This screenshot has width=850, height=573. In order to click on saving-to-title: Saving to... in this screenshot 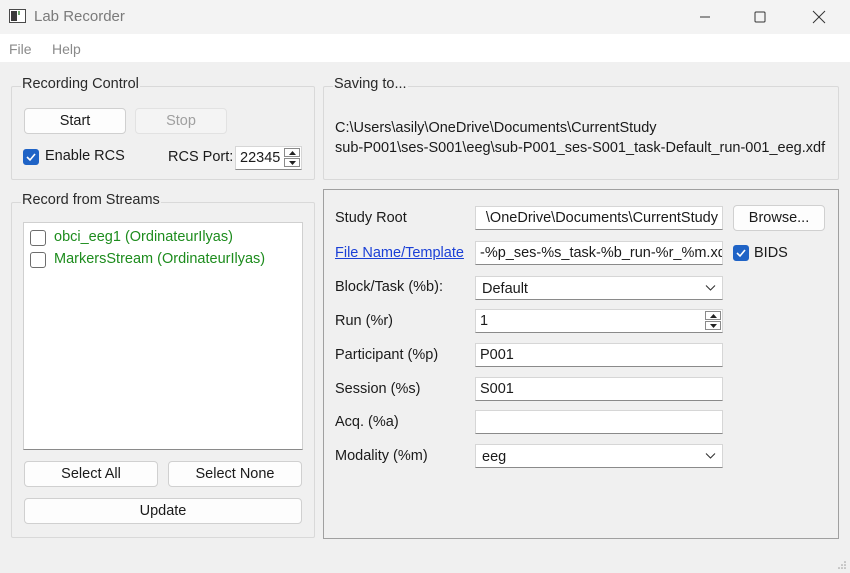, I will do `click(370, 84)`.